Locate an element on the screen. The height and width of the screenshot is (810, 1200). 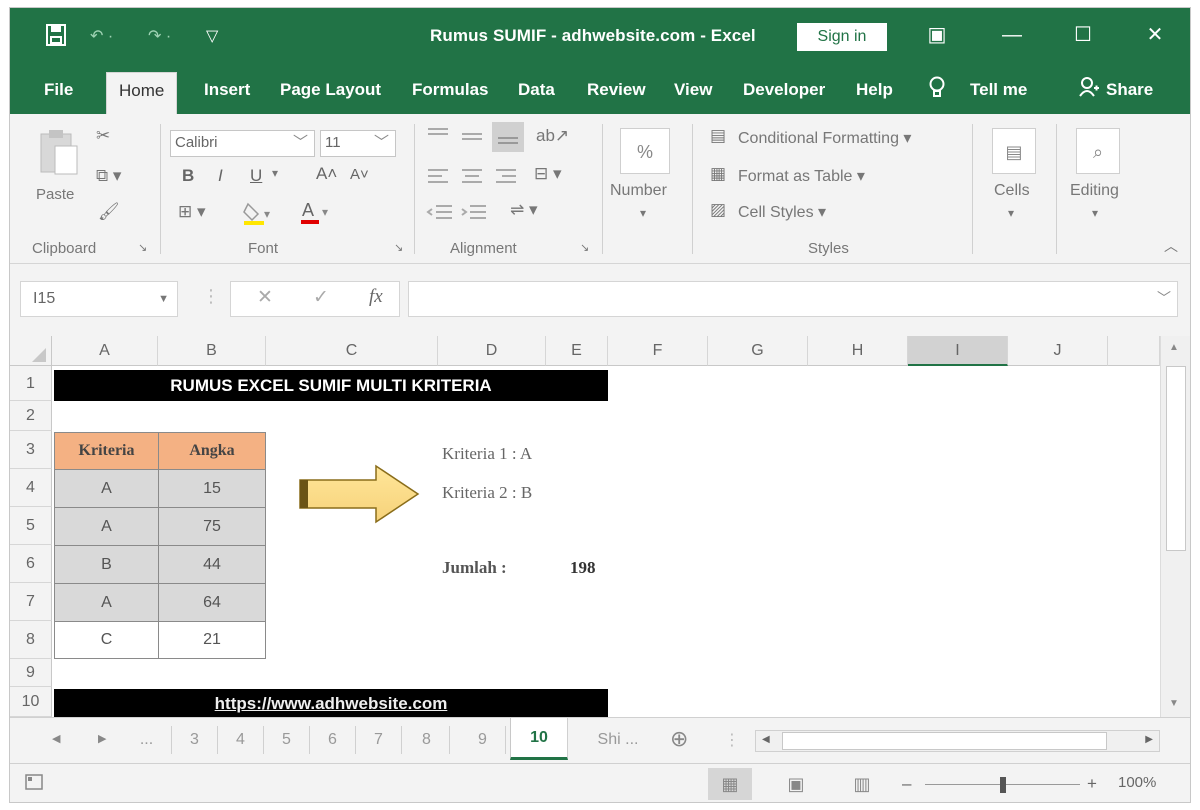
select-all-corner is located at coordinates (31, 351).